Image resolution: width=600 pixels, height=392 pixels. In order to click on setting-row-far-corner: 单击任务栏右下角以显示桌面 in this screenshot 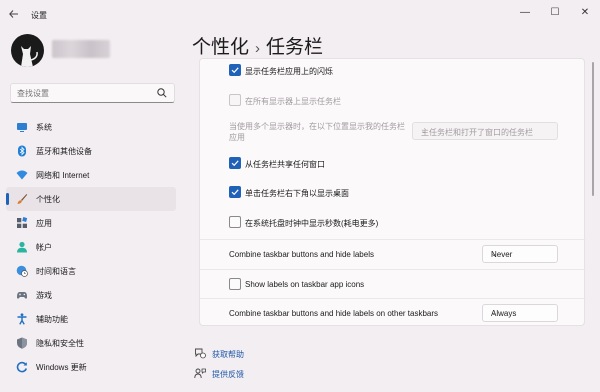, I will do `click(393, 192)`.